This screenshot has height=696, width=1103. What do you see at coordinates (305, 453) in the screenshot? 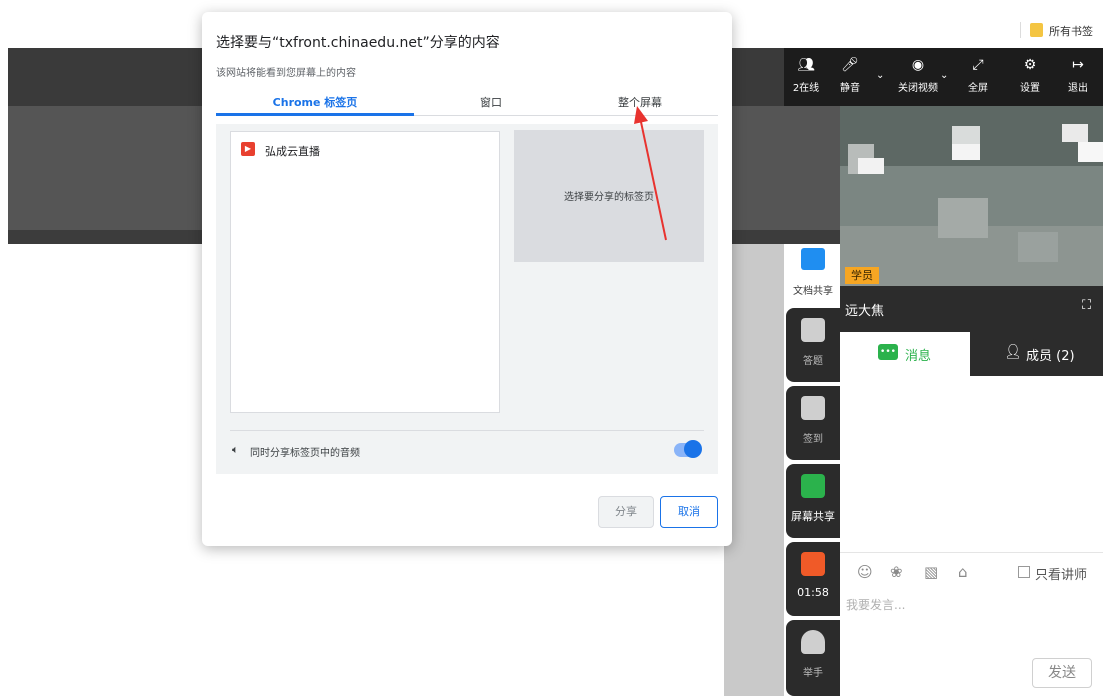
I see `share-audio-label: 同时分享标签页中的音频` at bounding box center [305, 453].